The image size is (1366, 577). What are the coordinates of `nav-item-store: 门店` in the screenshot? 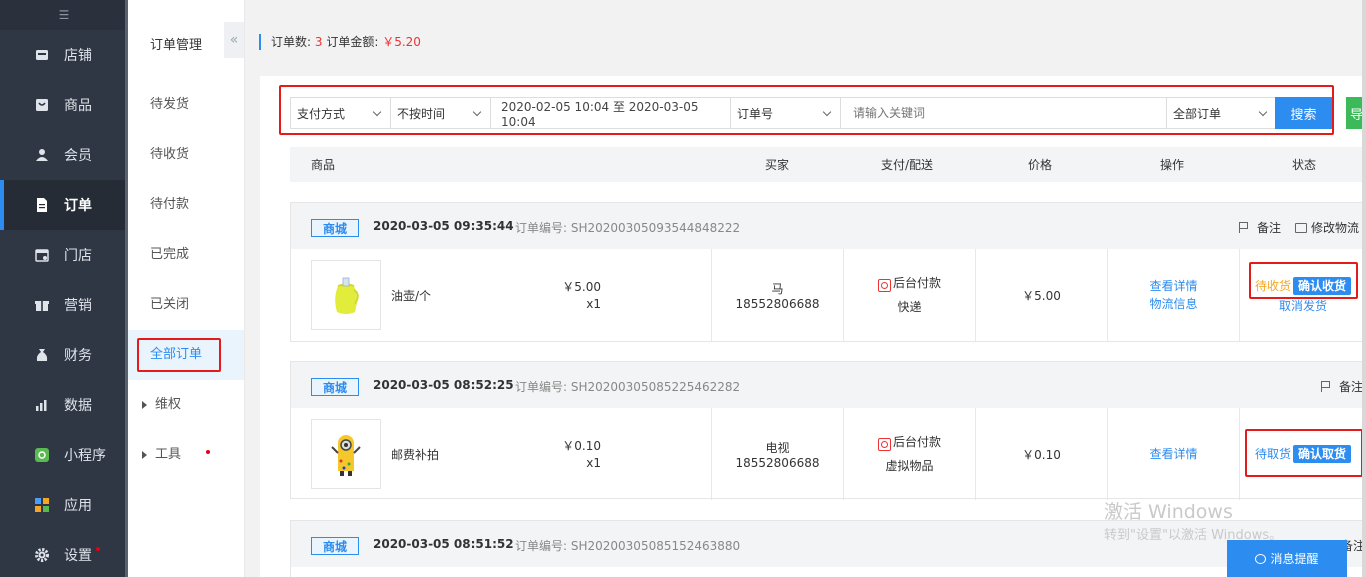 It's located at (64, 255).